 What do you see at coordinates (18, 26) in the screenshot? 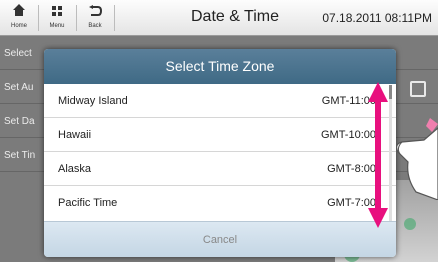
I see `home-label: Home` at bounding box center [18, 26].